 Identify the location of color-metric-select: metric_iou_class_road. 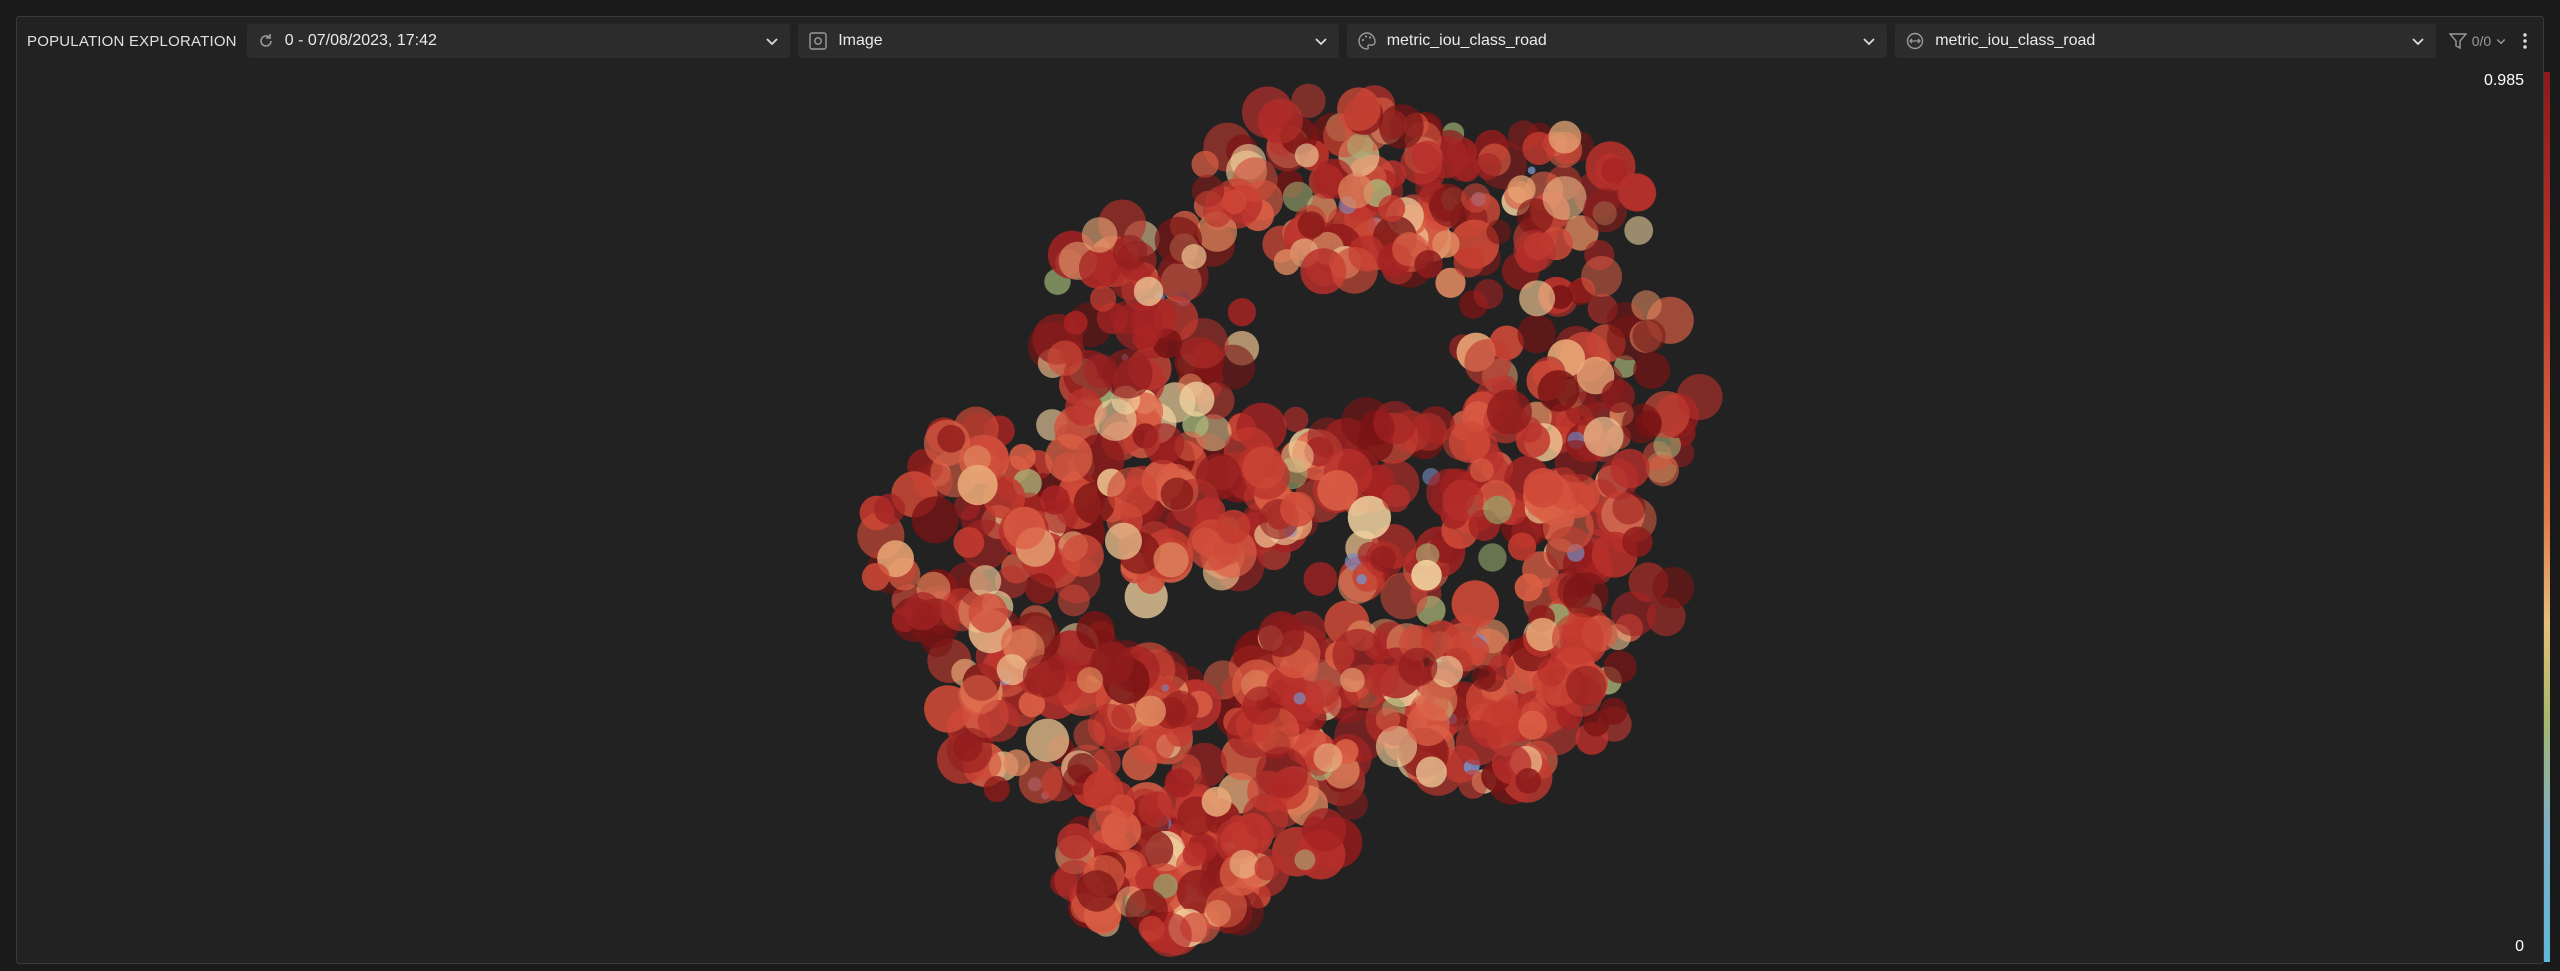
(1617, 41).